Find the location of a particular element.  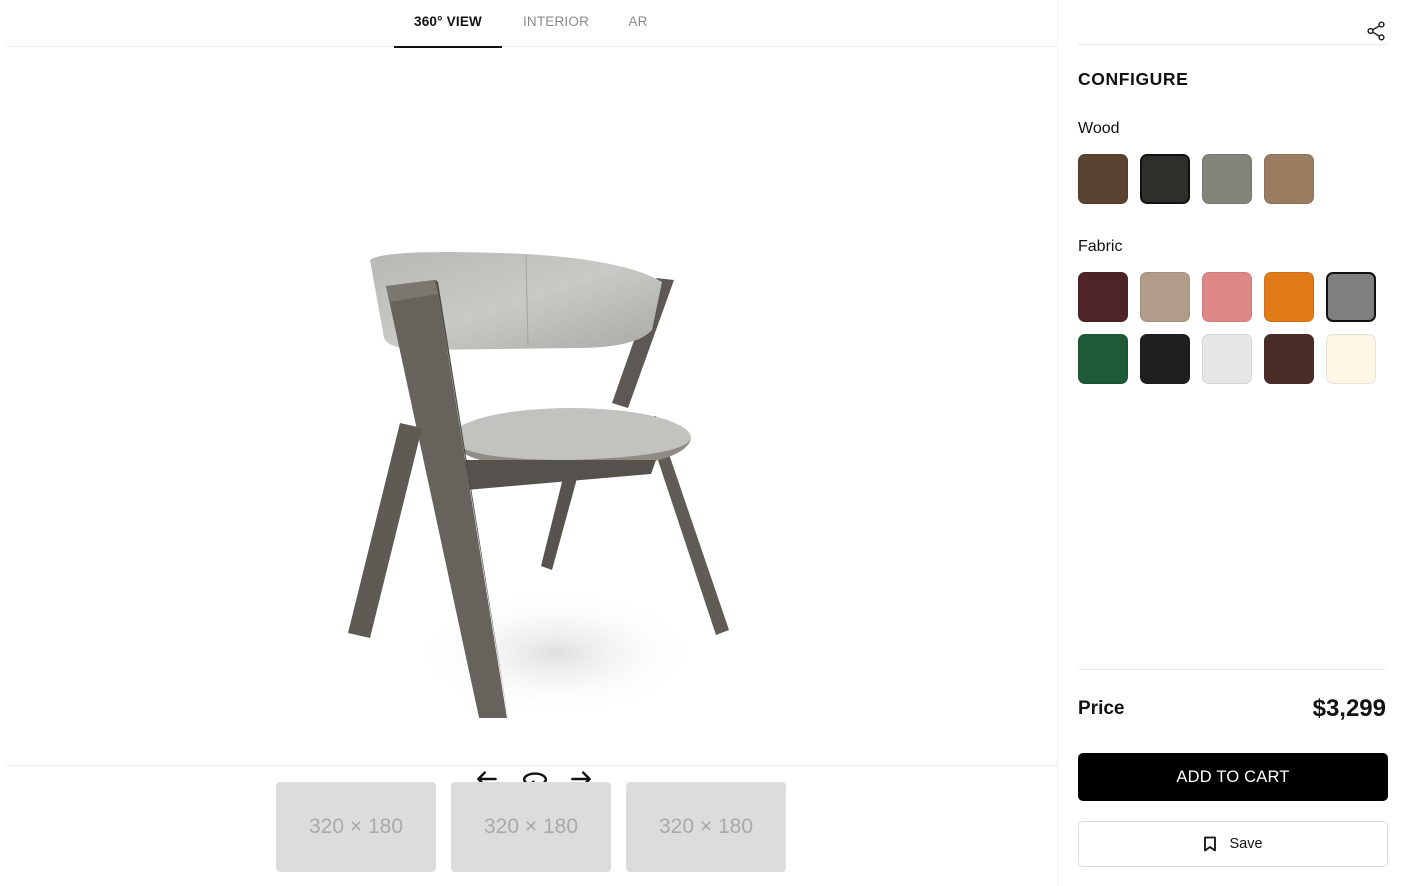

share-icon is located at coordinates (1376, 31).